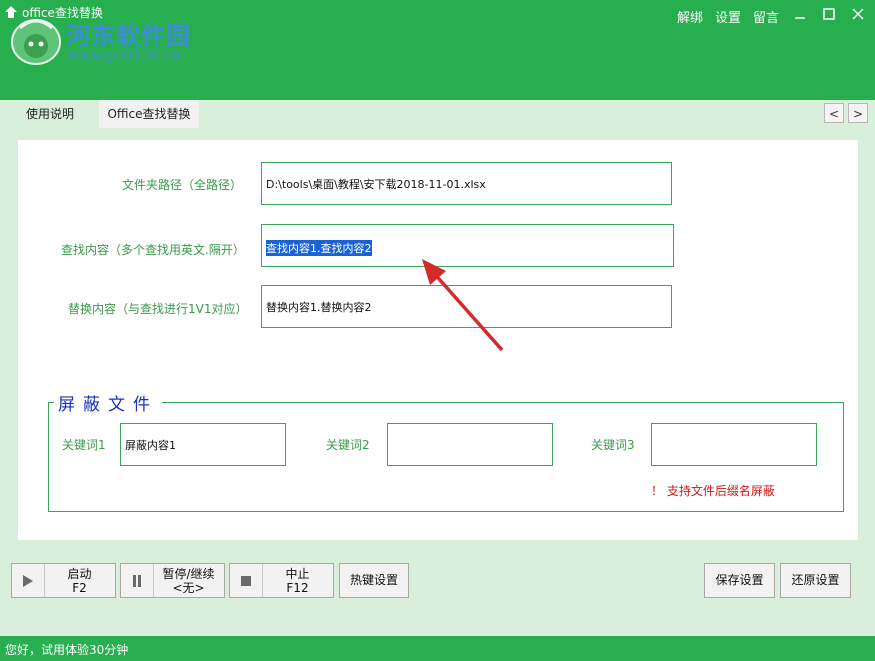 This screenshot has height=661, width=875. I want to click on stop-icon, so click(246, 580).